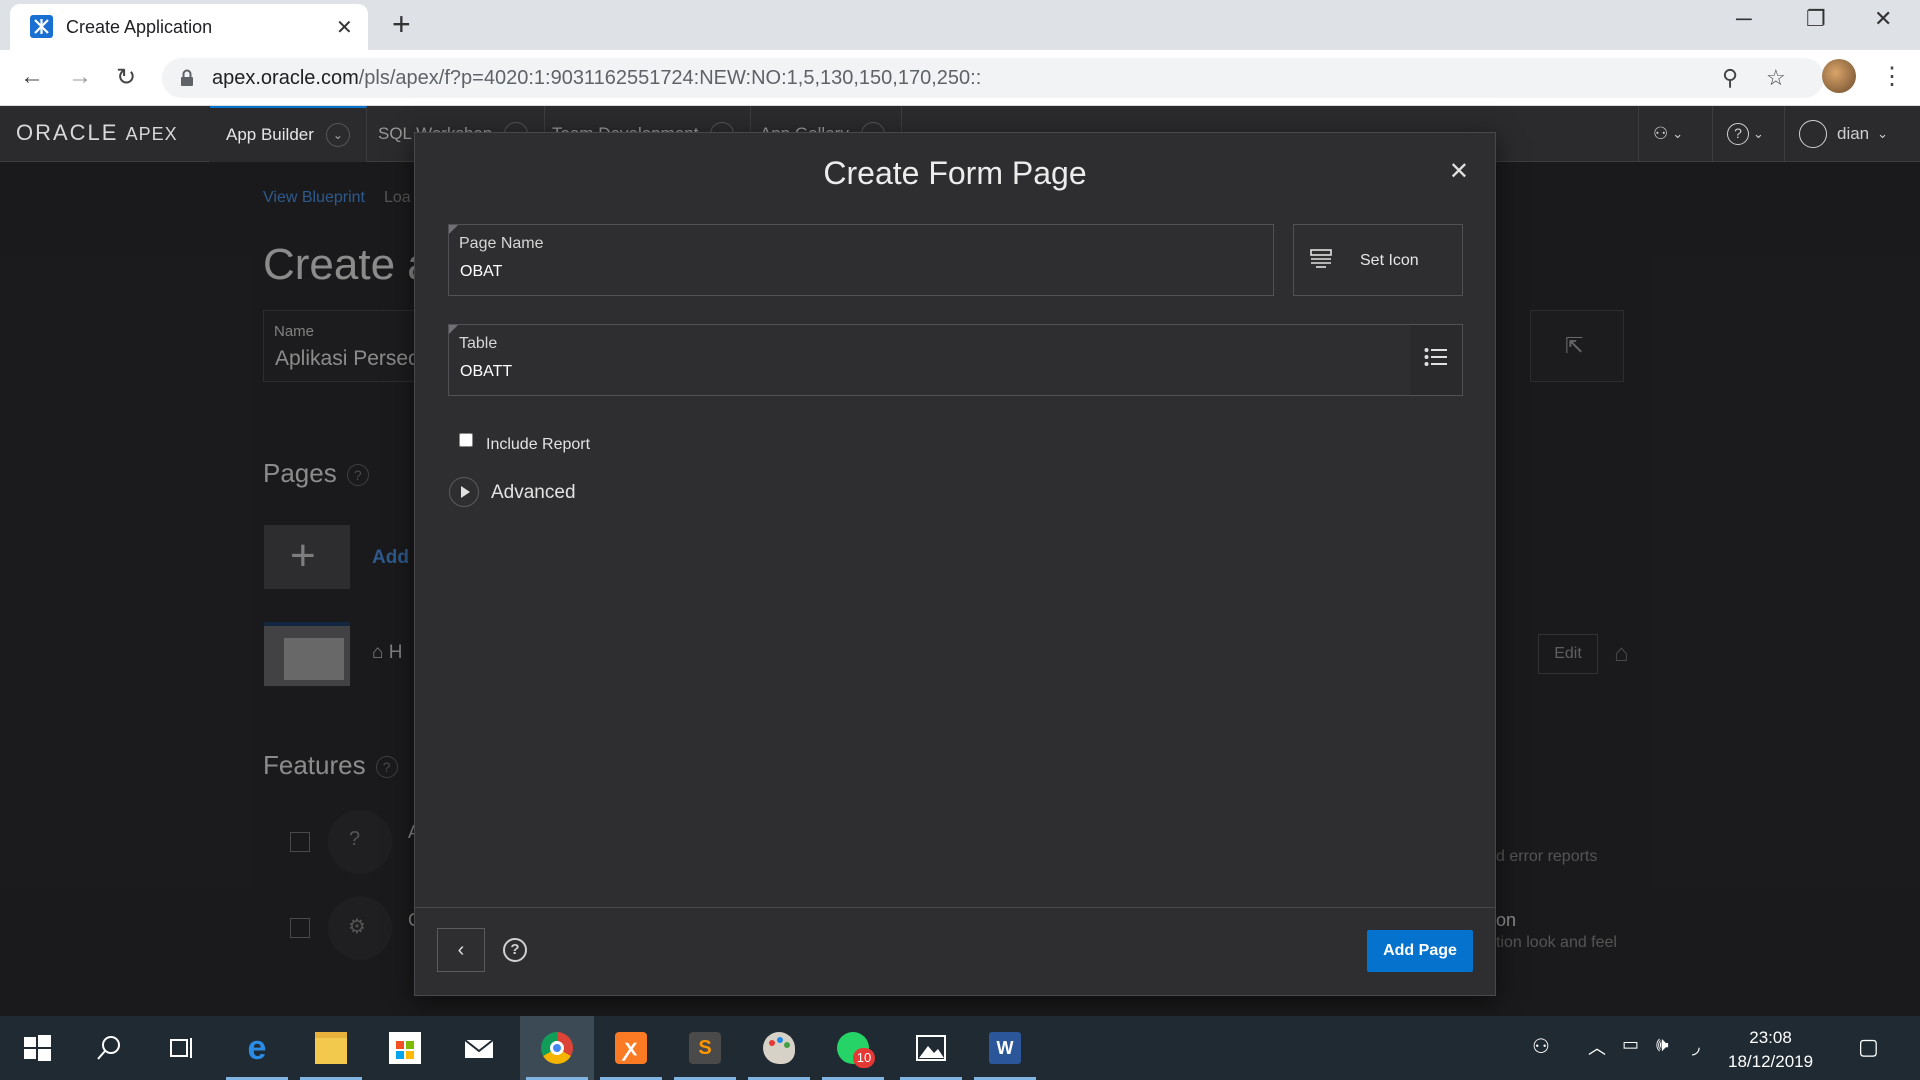  I want to click on page-name-input: OBAT, so click(481, 272).